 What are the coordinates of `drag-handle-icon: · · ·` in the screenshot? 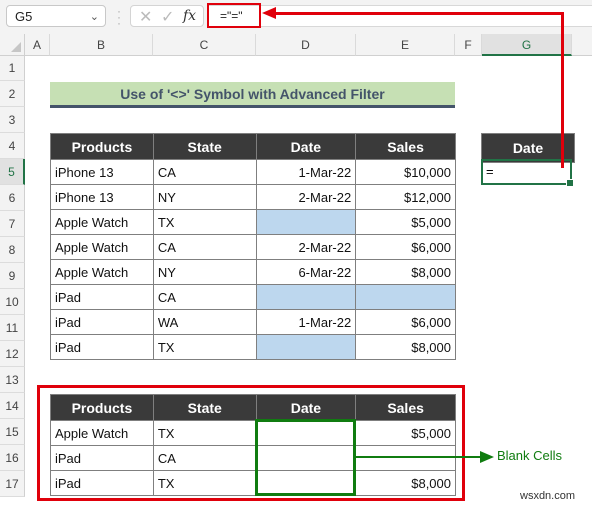 It's located at (119, 17).